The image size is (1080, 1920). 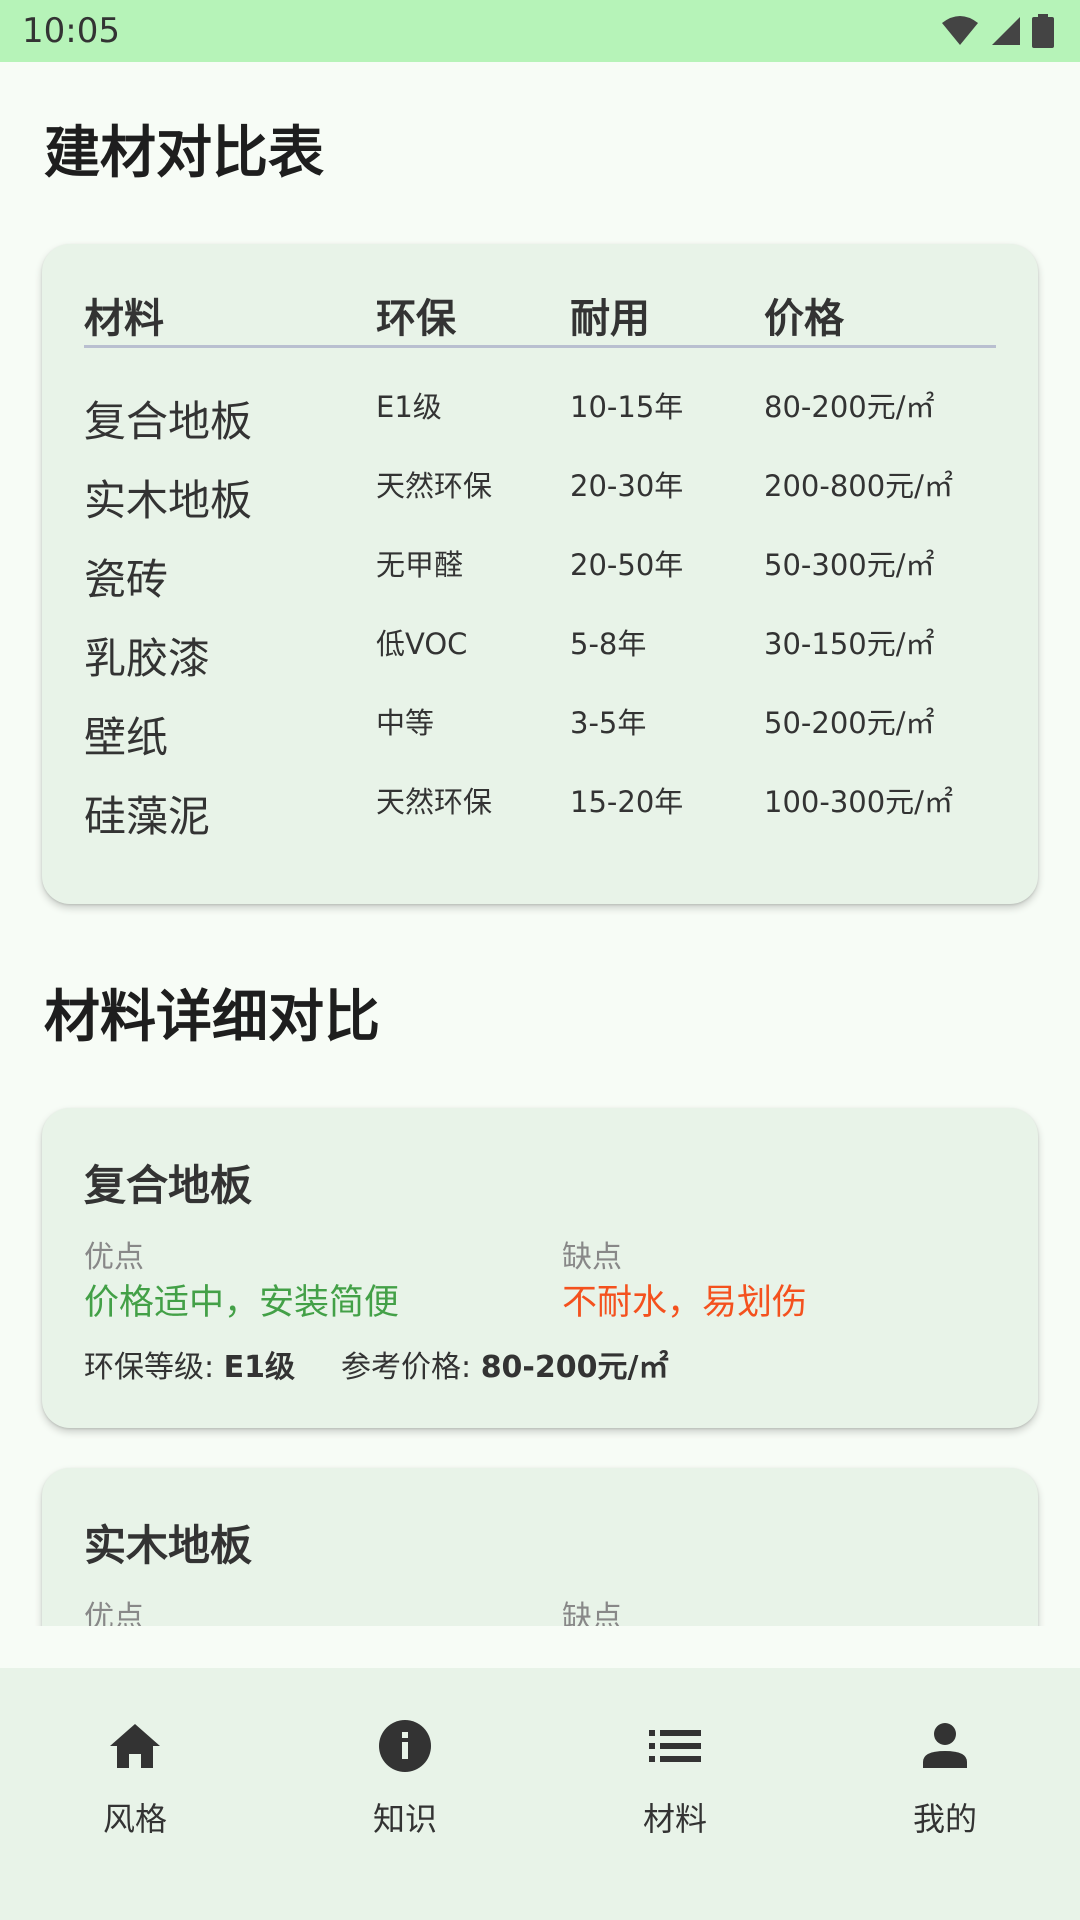 I want to click on cell-material: 壁纸, so click(x=126, y=737).